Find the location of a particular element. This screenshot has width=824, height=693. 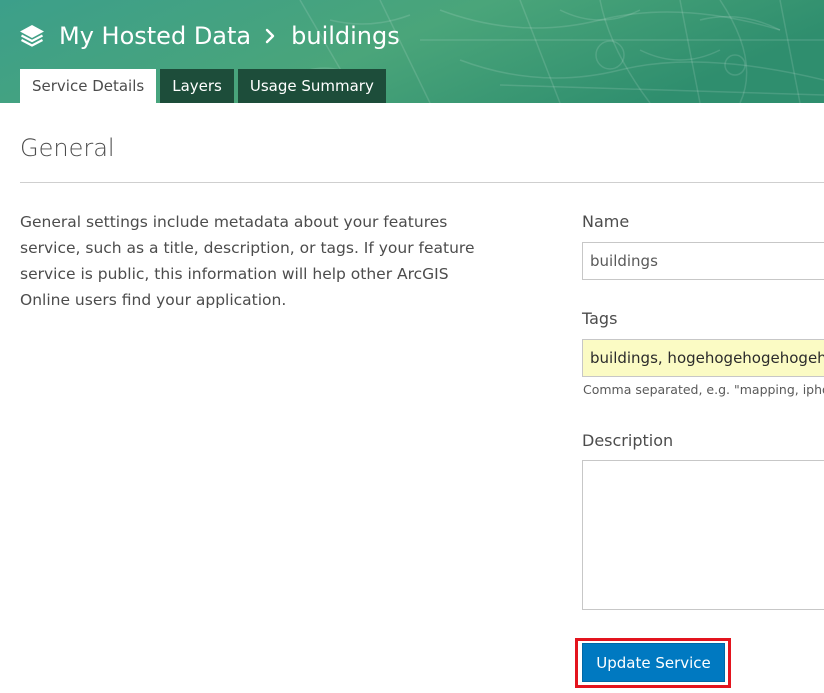

description-label: Description is located at coordinates (628, 440).